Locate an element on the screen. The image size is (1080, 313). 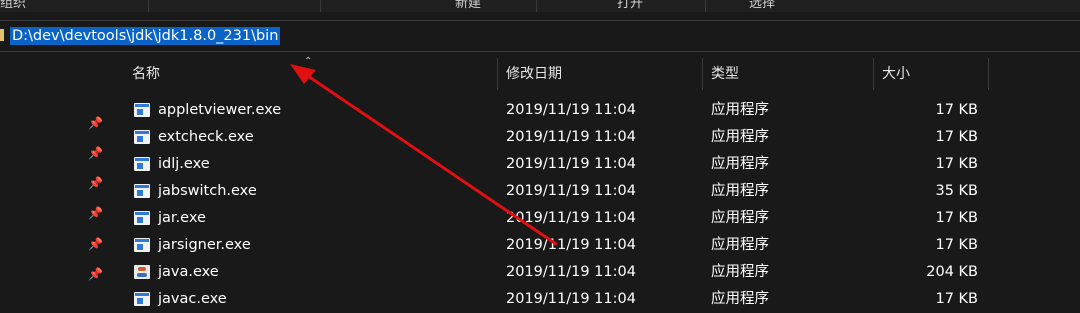
file-size: 35 KB is located at coordinates (956, 191).